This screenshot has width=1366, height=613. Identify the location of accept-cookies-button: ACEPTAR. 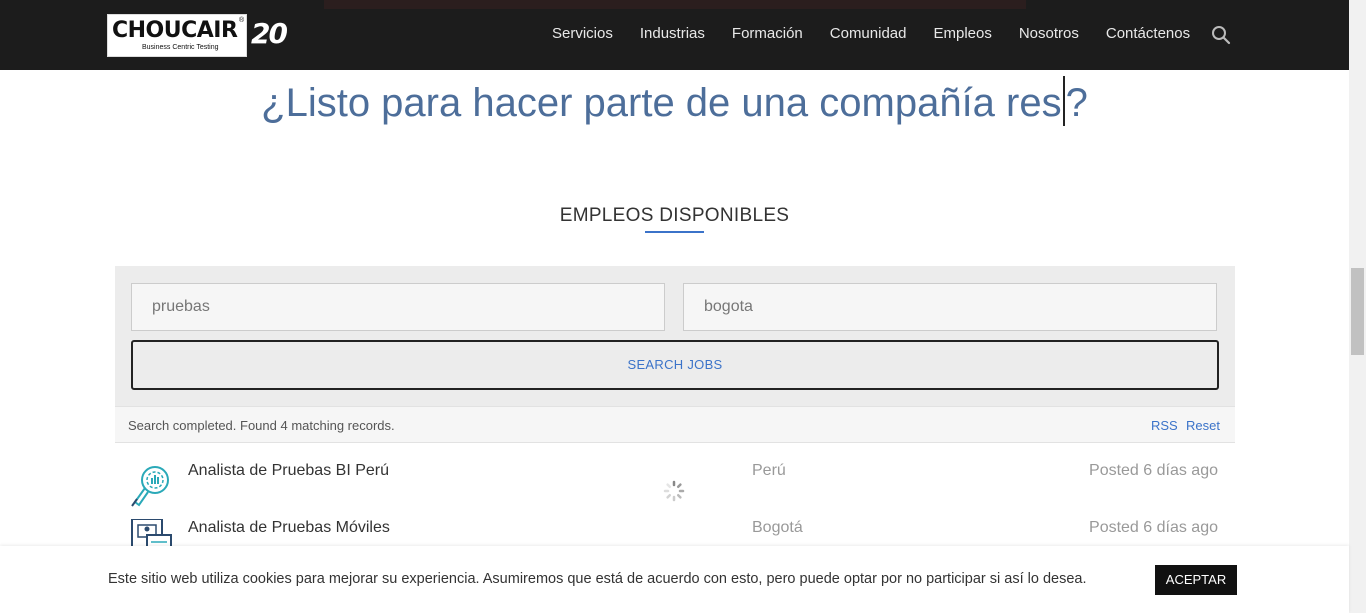
(1196, 580).